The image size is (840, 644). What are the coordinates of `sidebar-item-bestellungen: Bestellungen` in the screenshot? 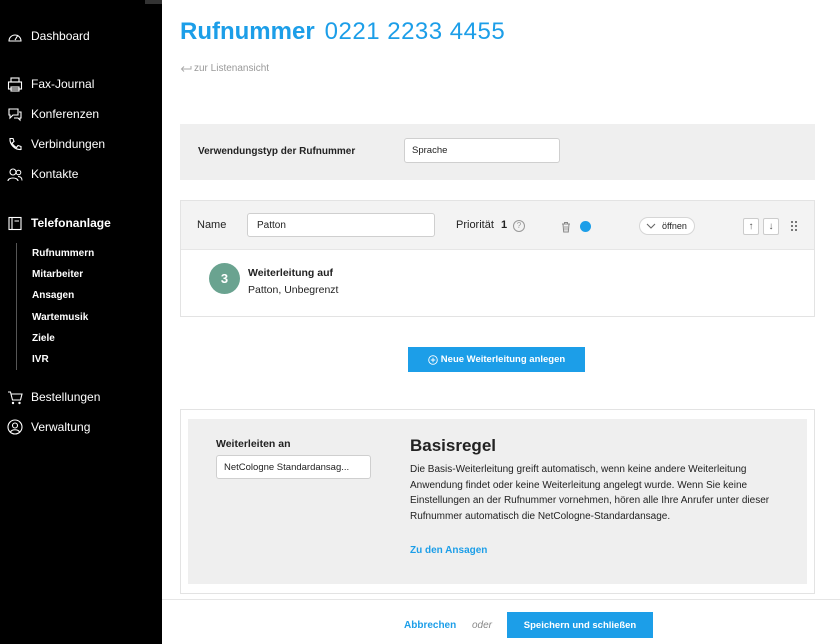 It's located at (50, 397).